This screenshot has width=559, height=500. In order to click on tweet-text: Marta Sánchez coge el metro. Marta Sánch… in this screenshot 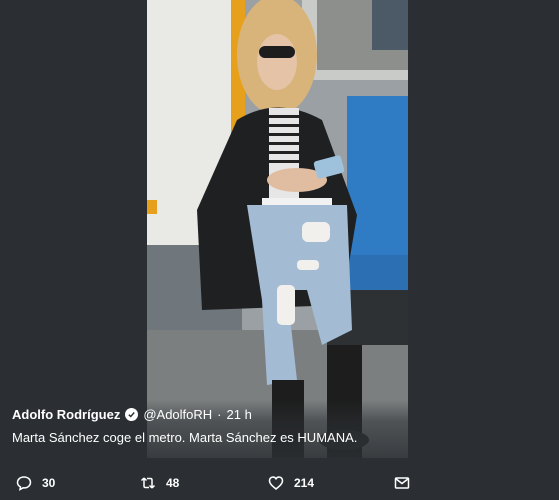, I will do `click(185, 437)`.